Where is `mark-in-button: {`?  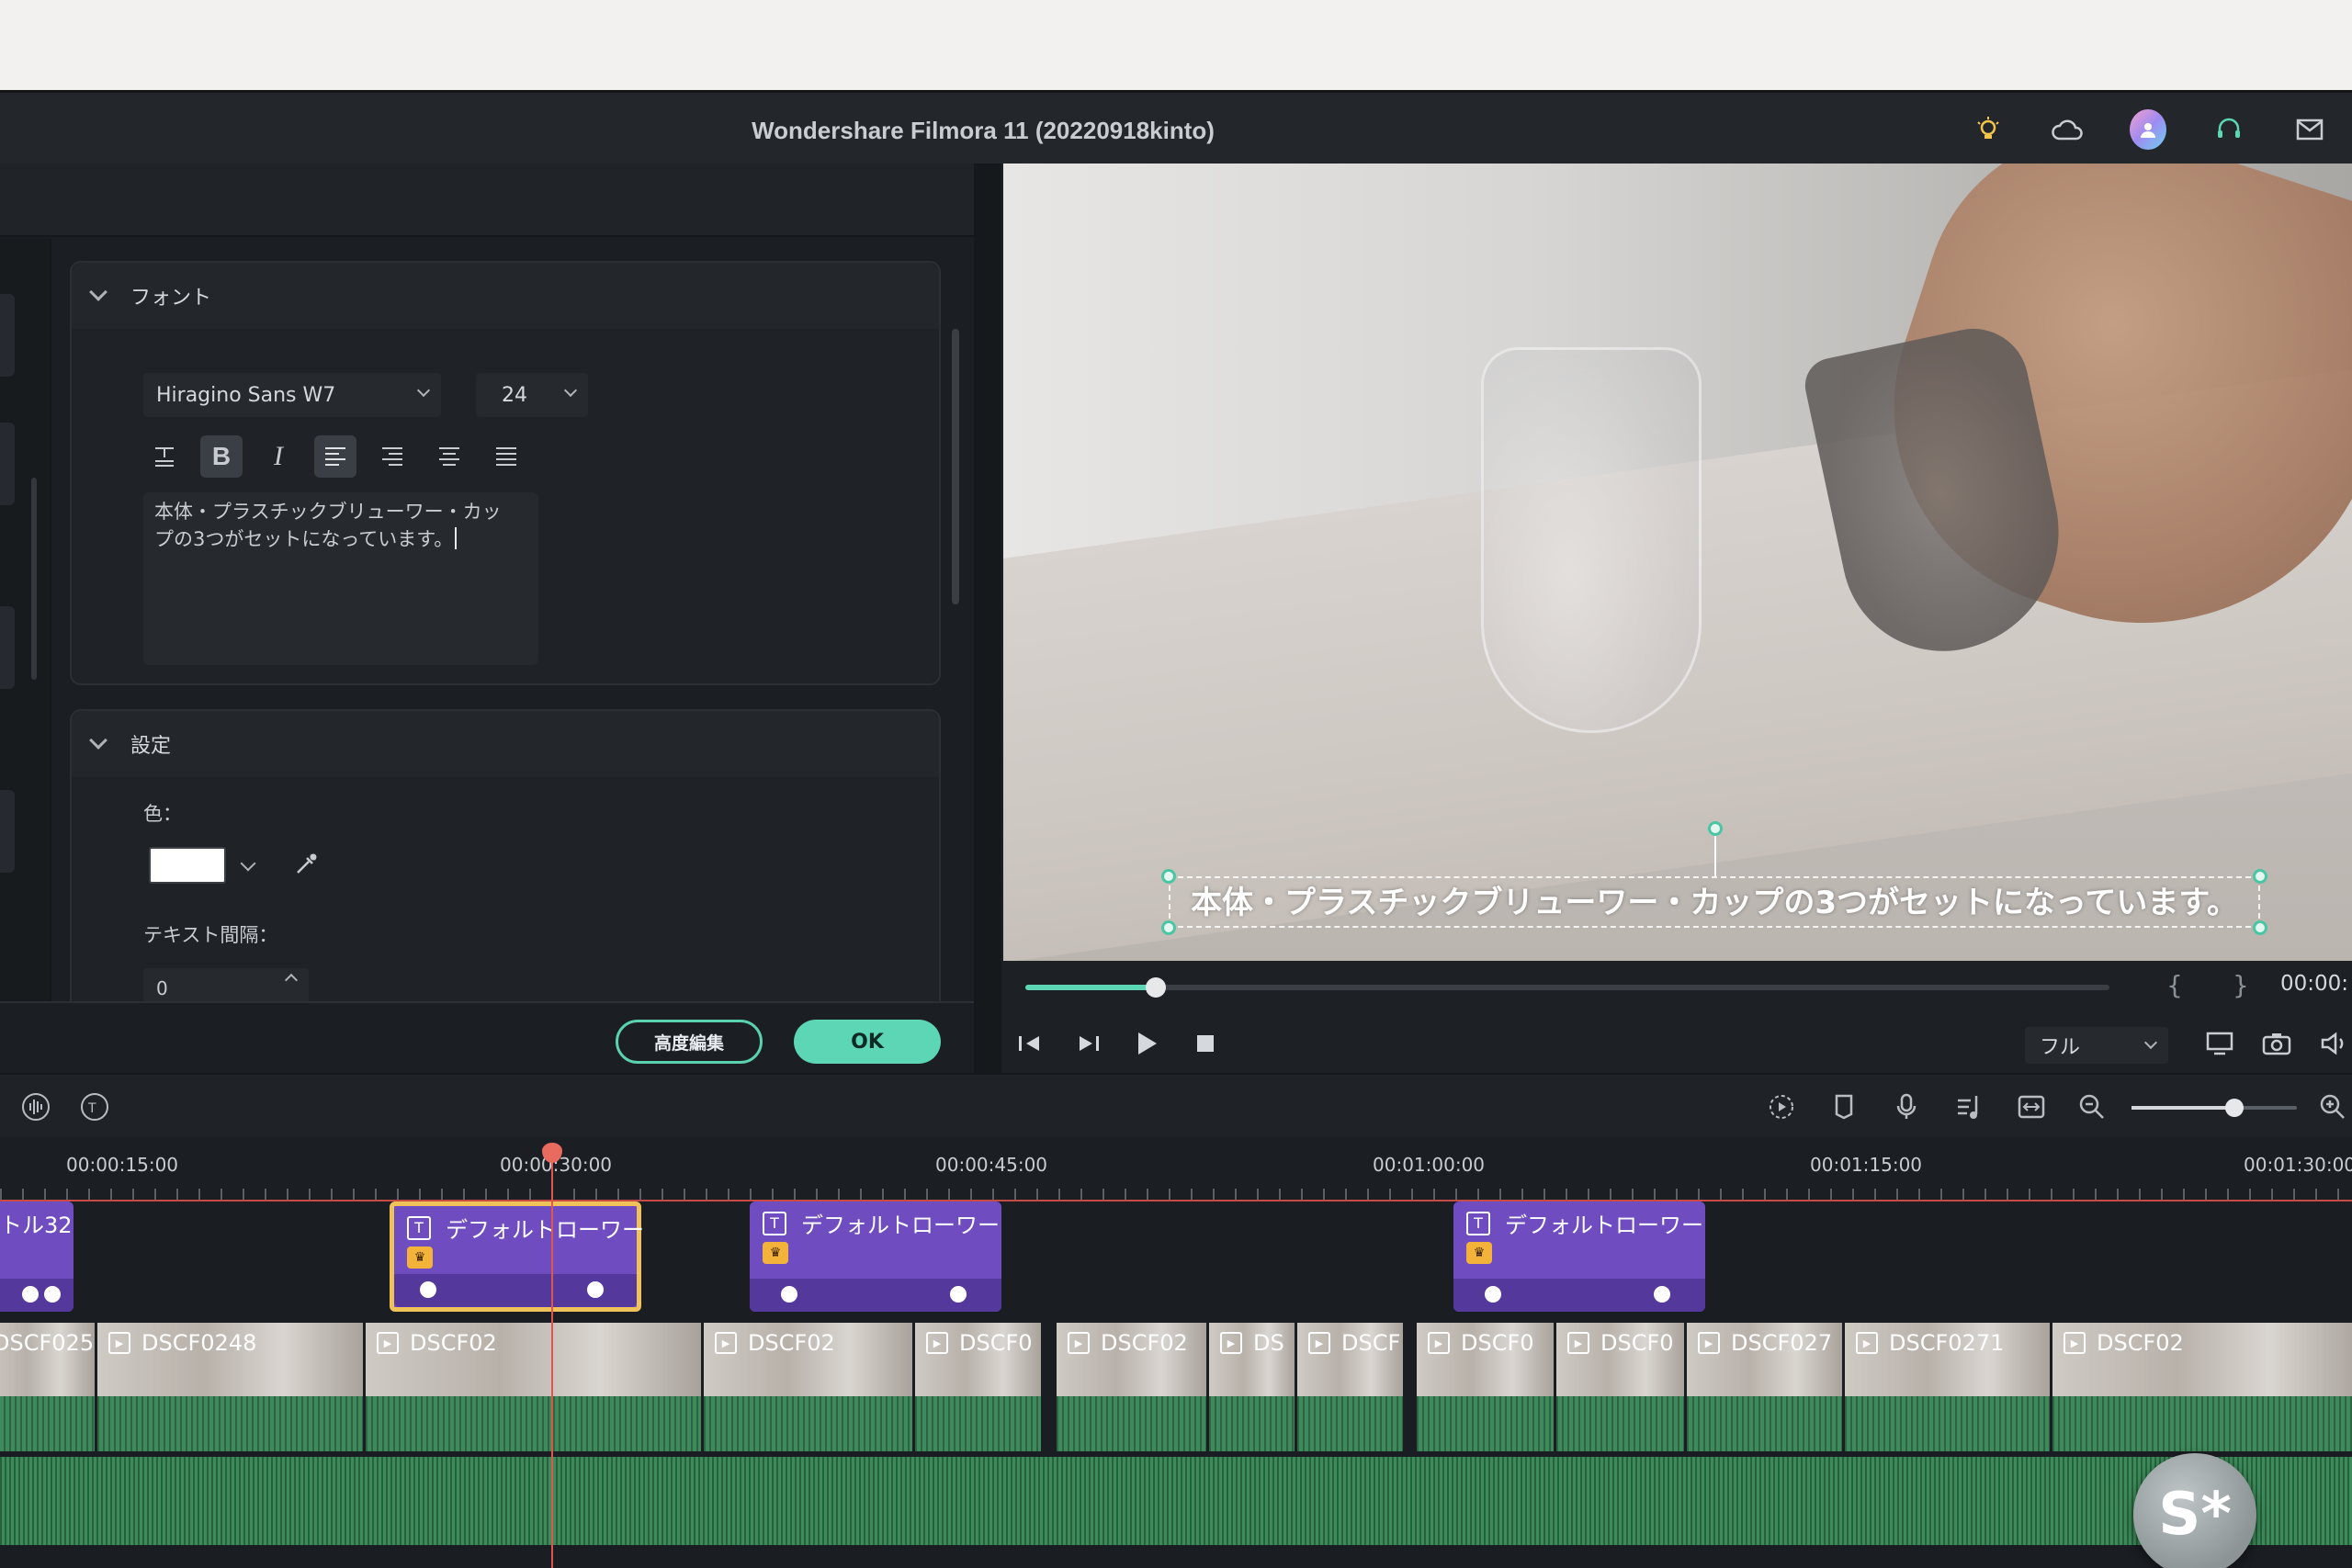
mark-in-button: { is located at coordinates (2174, 985).